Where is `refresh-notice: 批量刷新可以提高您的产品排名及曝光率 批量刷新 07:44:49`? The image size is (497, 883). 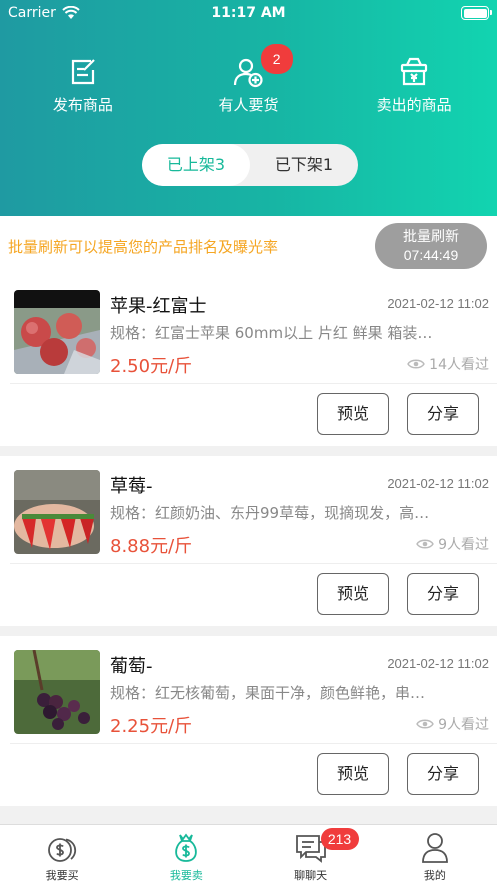 refresh-notice: 批量刷新可以提高您的产品排名及曝光率 批量刷新 07:44:49 is located at coordinates (248, 246).